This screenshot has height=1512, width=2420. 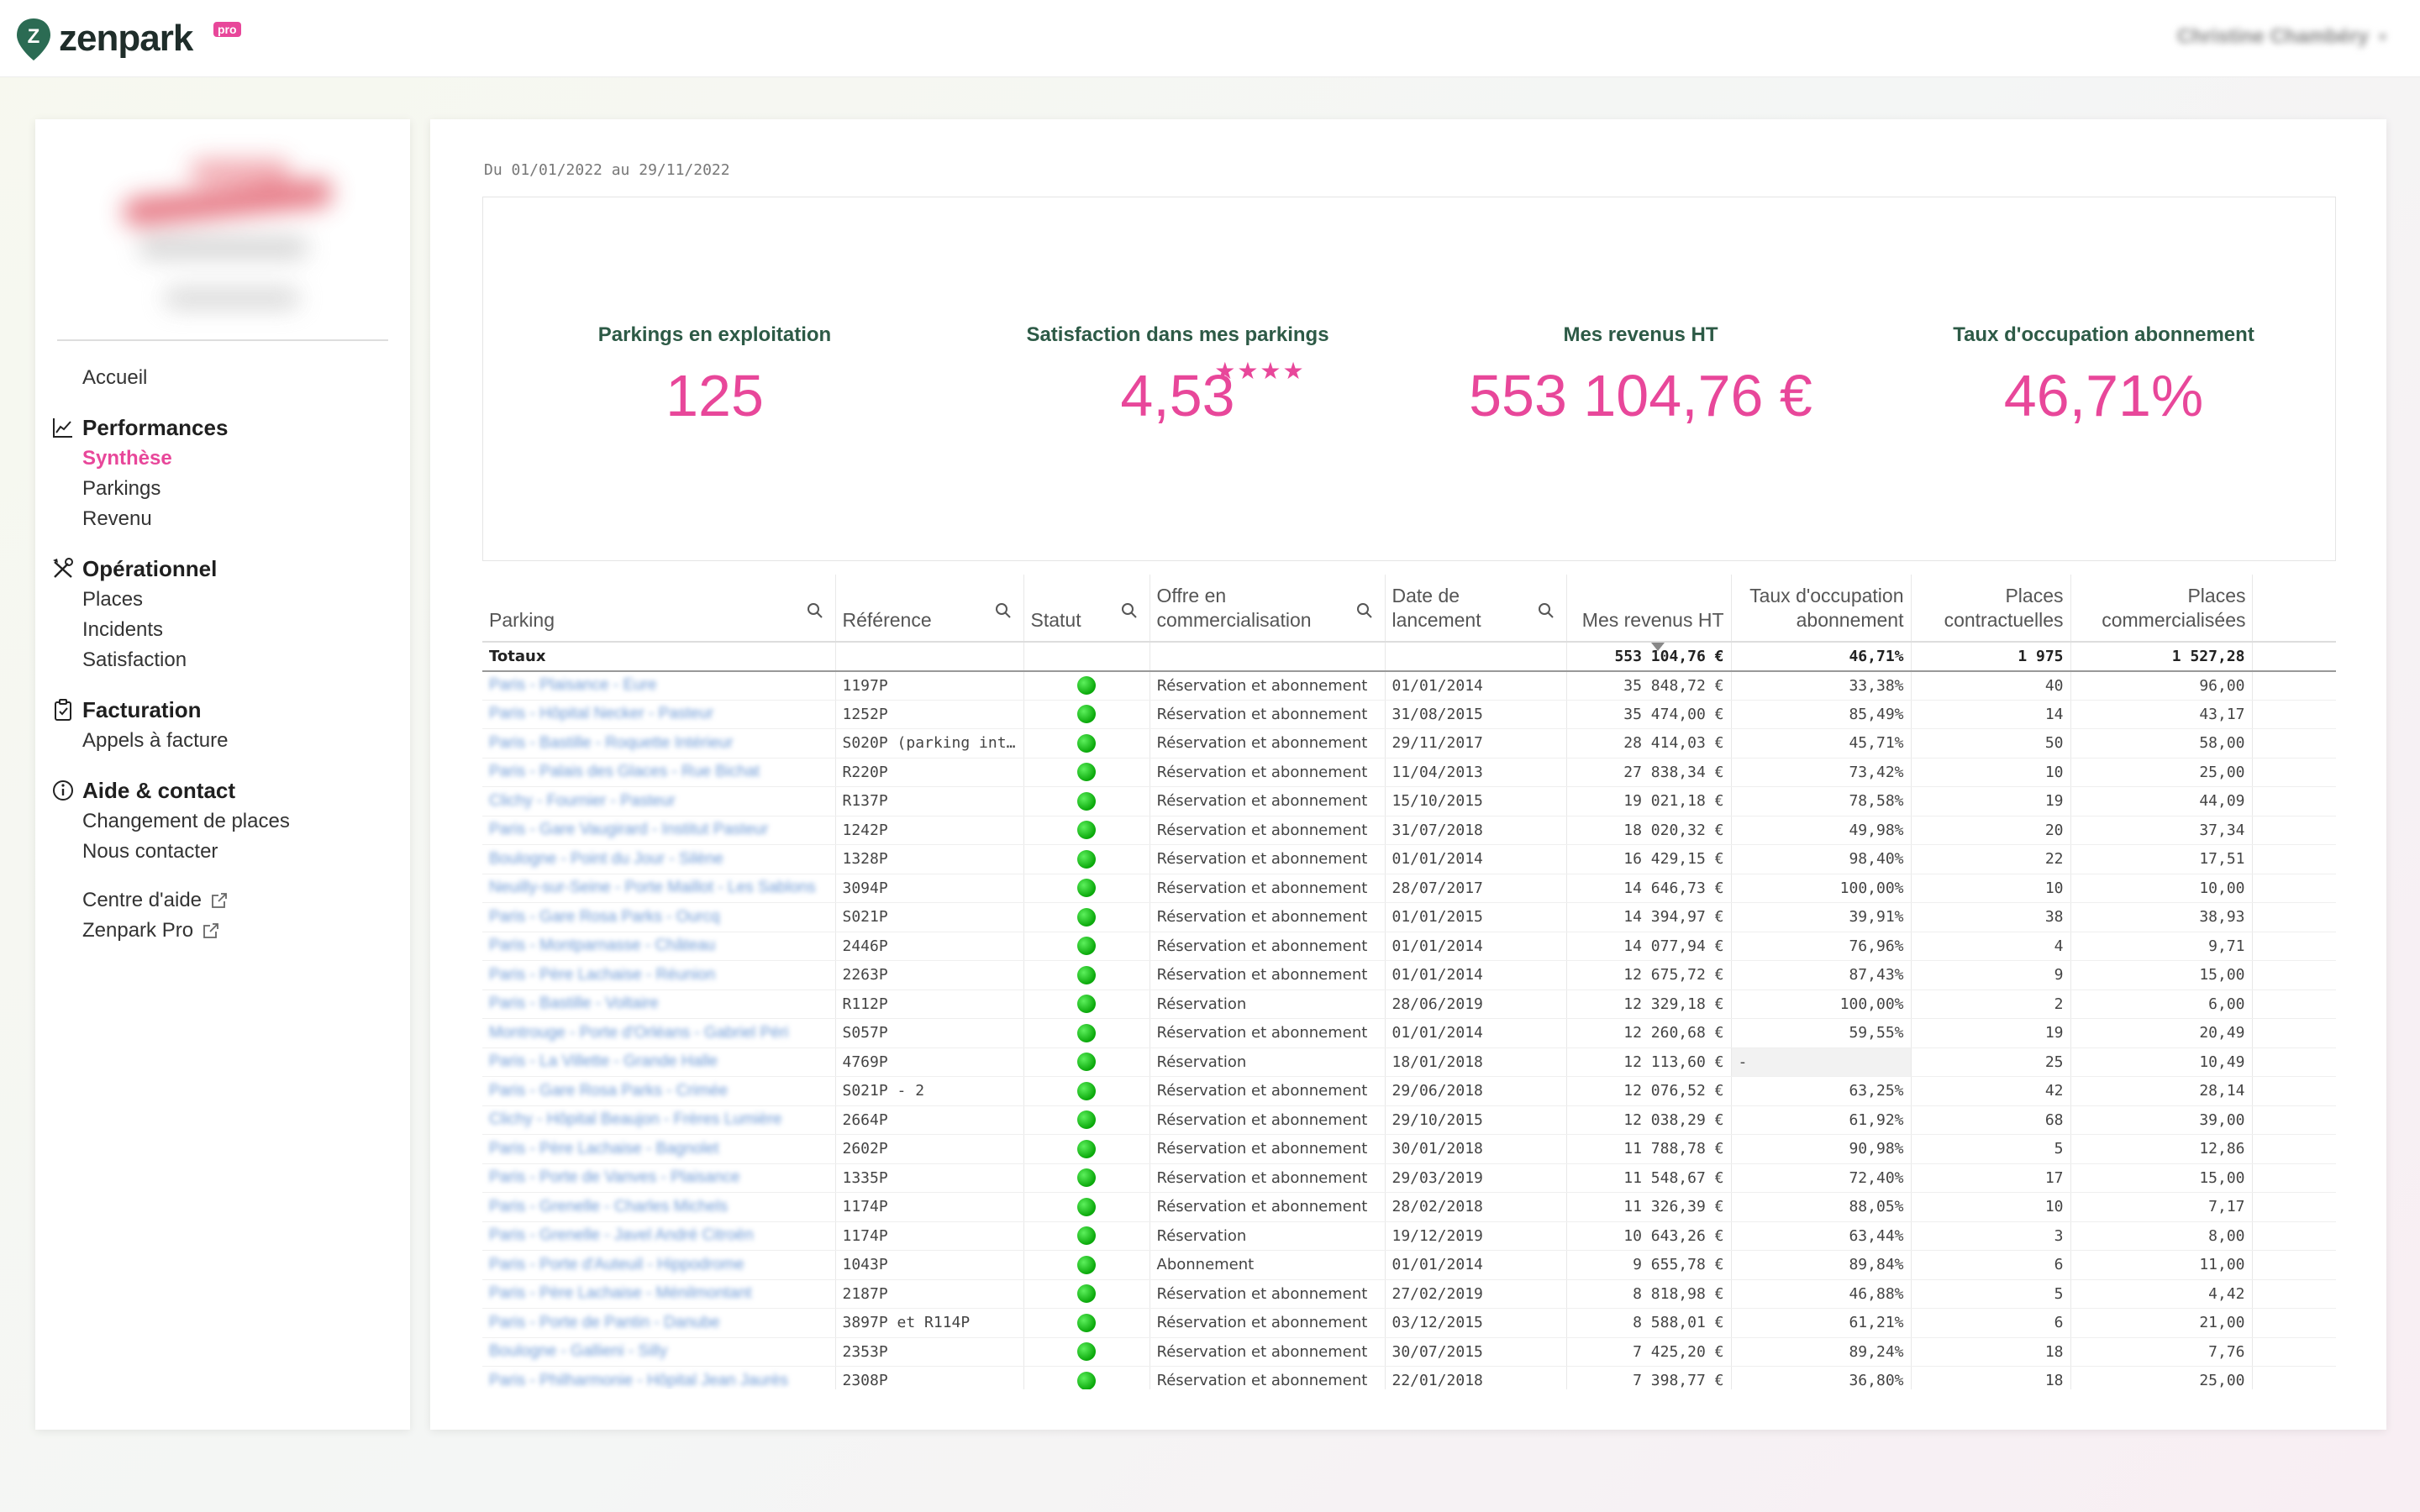 I want to click on cell-parking: Paris - Bastille - Roquette Intérieur, so click(x=659, y=743).